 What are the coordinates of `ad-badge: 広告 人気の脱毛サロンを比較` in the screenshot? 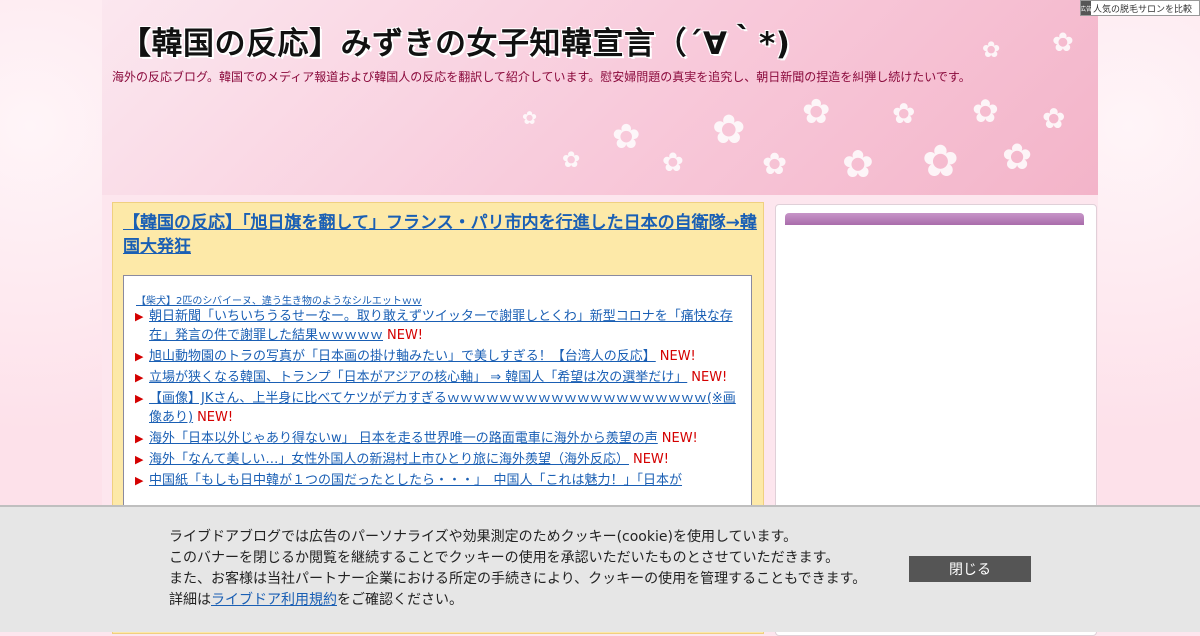 It's located at (1140, 8).